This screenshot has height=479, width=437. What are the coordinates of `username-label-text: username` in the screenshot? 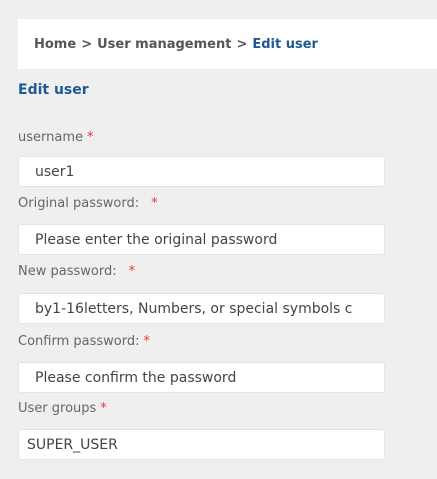 It's located at (50, 137).